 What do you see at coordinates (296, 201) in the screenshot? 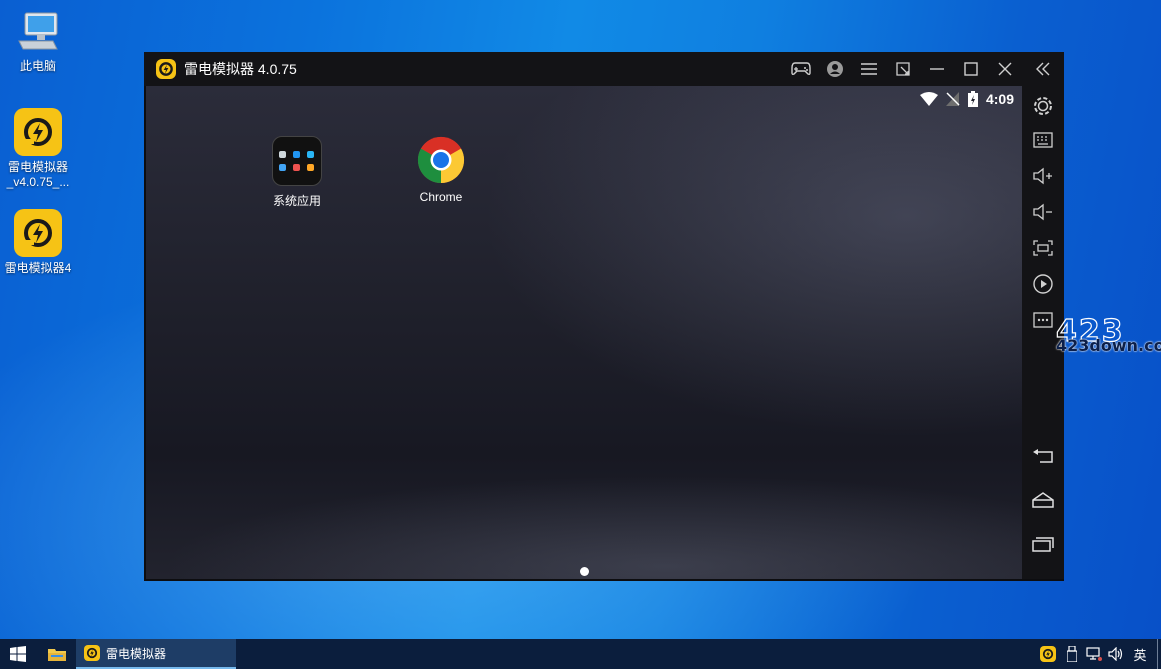
I see `app-label: 系统应用` at bounding box center [296, 201].